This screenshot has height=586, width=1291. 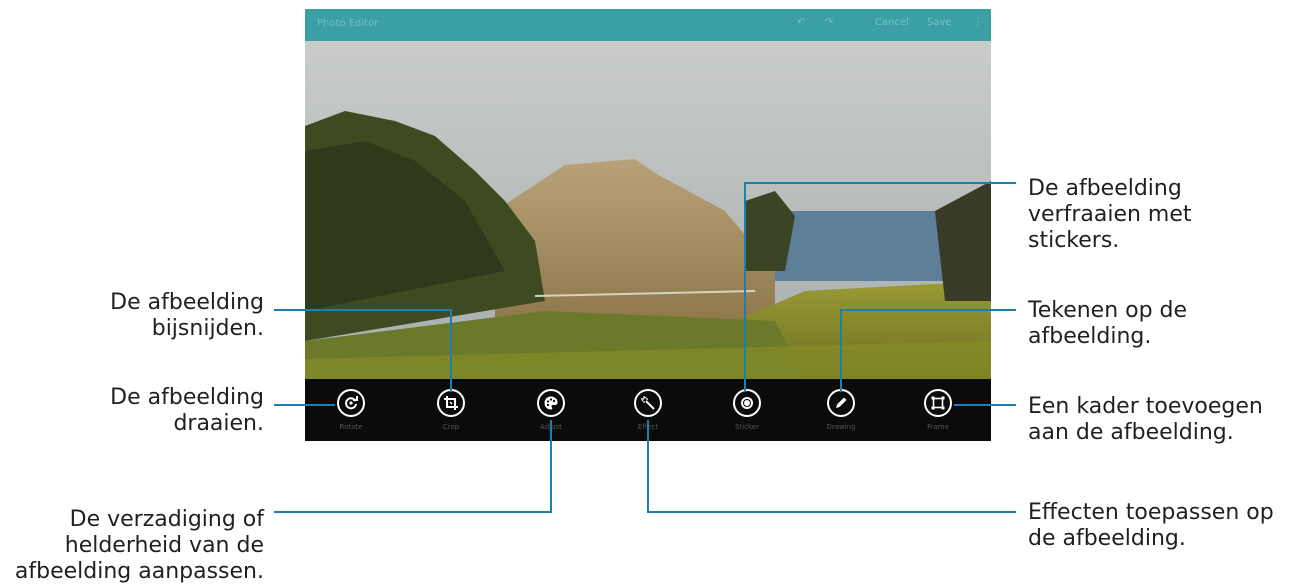 What do you see at coordinates (1108, 310) in the screenshot?
I see `callout-line: Tekenen op de` at bounding box center [1108, 310].